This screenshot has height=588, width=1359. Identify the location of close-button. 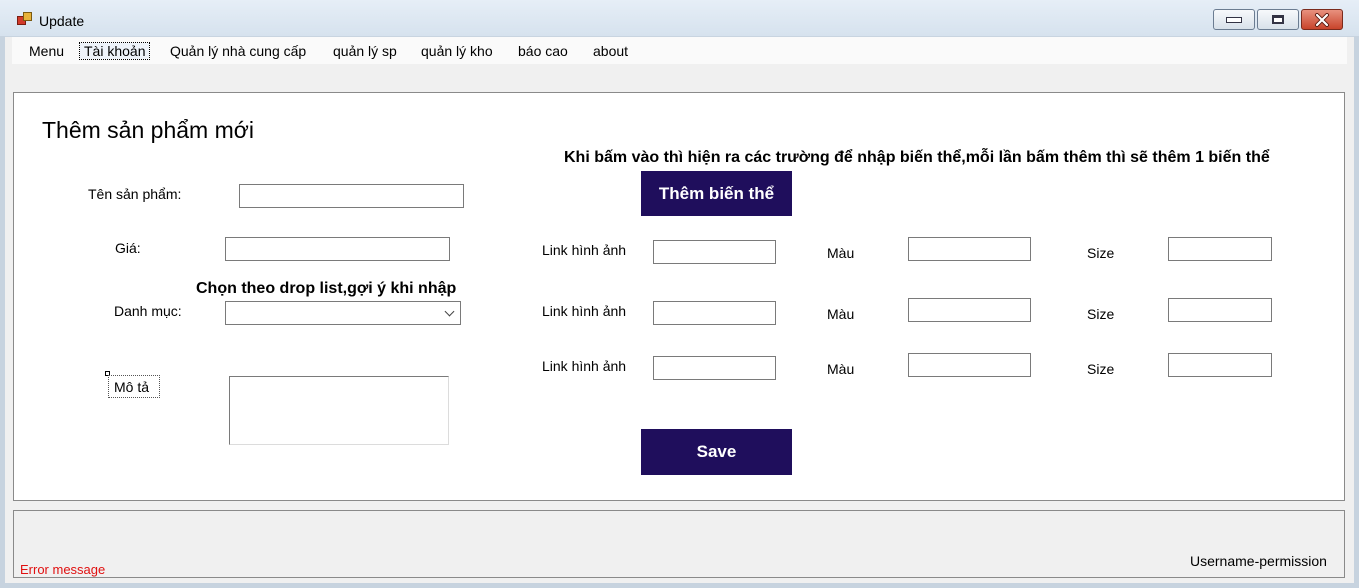
(1322, 19).